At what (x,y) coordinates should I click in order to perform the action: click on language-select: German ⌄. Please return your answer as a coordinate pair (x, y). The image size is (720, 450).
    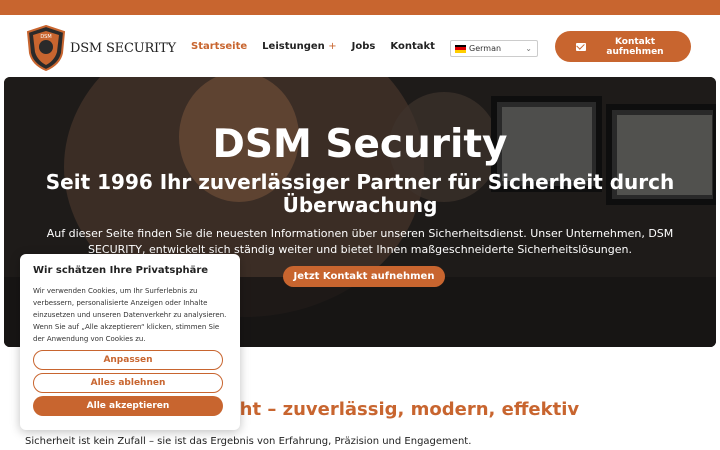
    Looking at the image, I should click on (494, 48).